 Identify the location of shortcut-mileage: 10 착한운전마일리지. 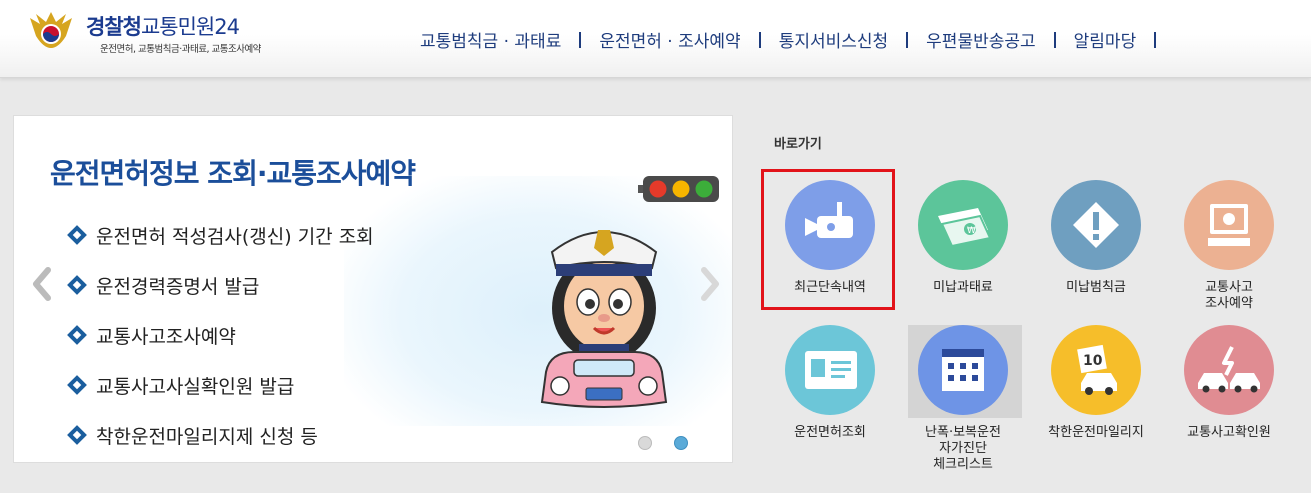
(1096, 383).